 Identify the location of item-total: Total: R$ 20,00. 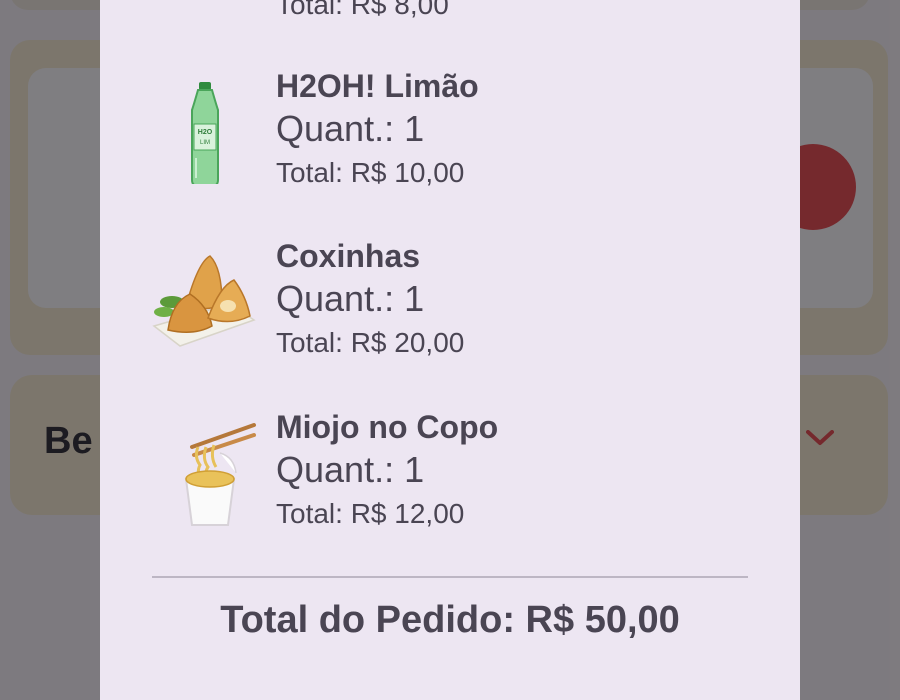
(370, 342).